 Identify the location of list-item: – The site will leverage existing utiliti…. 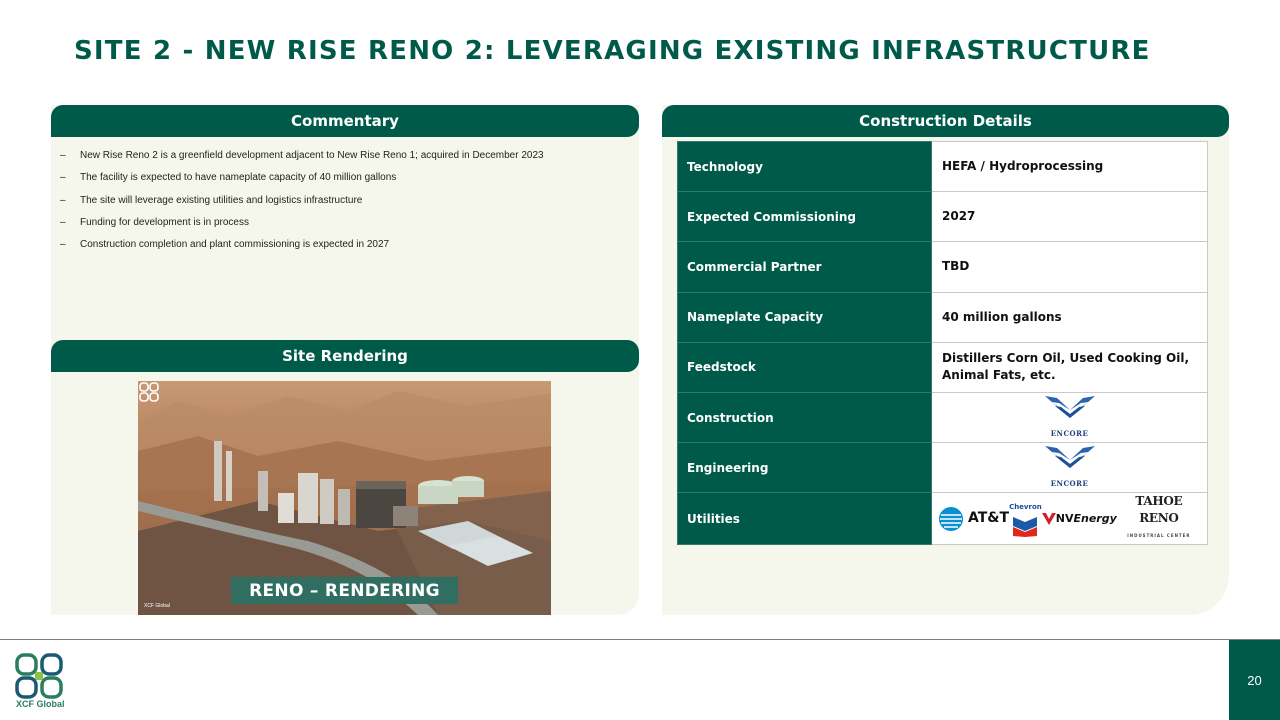
(345, 201).